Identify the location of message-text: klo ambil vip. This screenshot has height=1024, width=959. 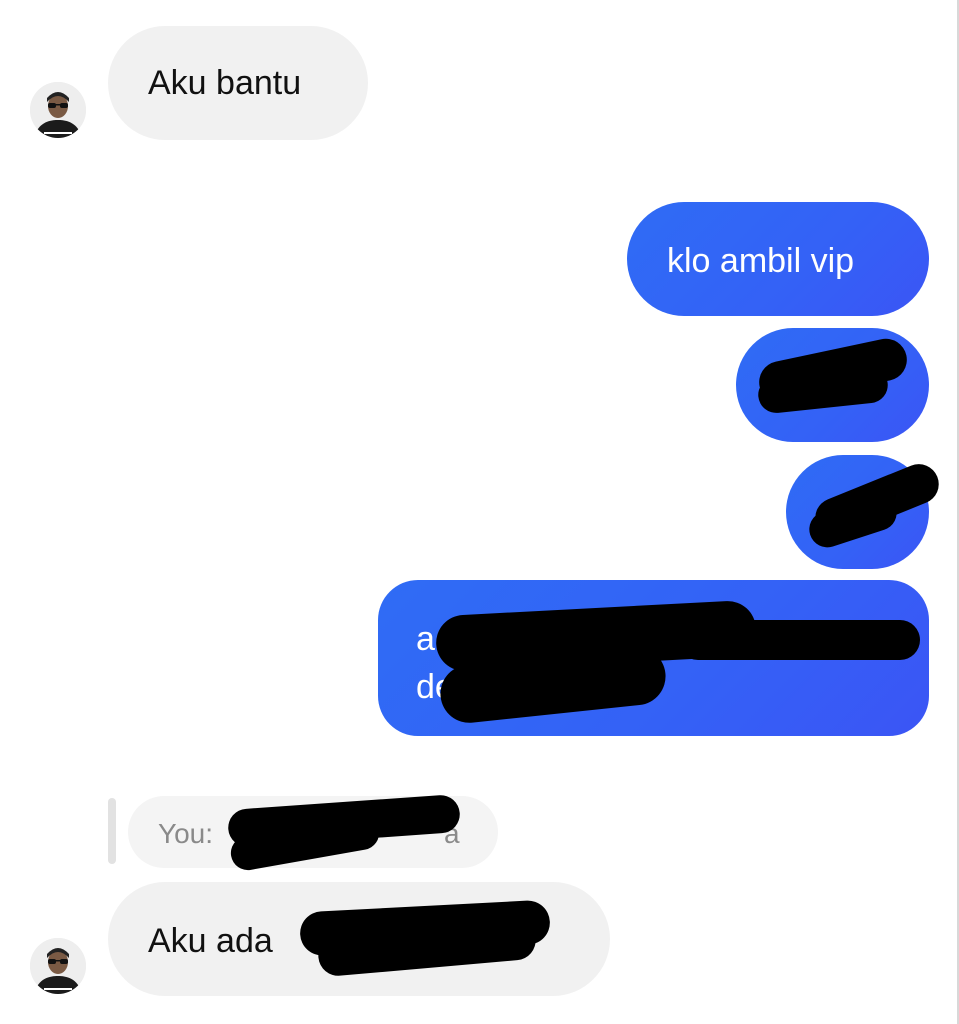
(761, 261).